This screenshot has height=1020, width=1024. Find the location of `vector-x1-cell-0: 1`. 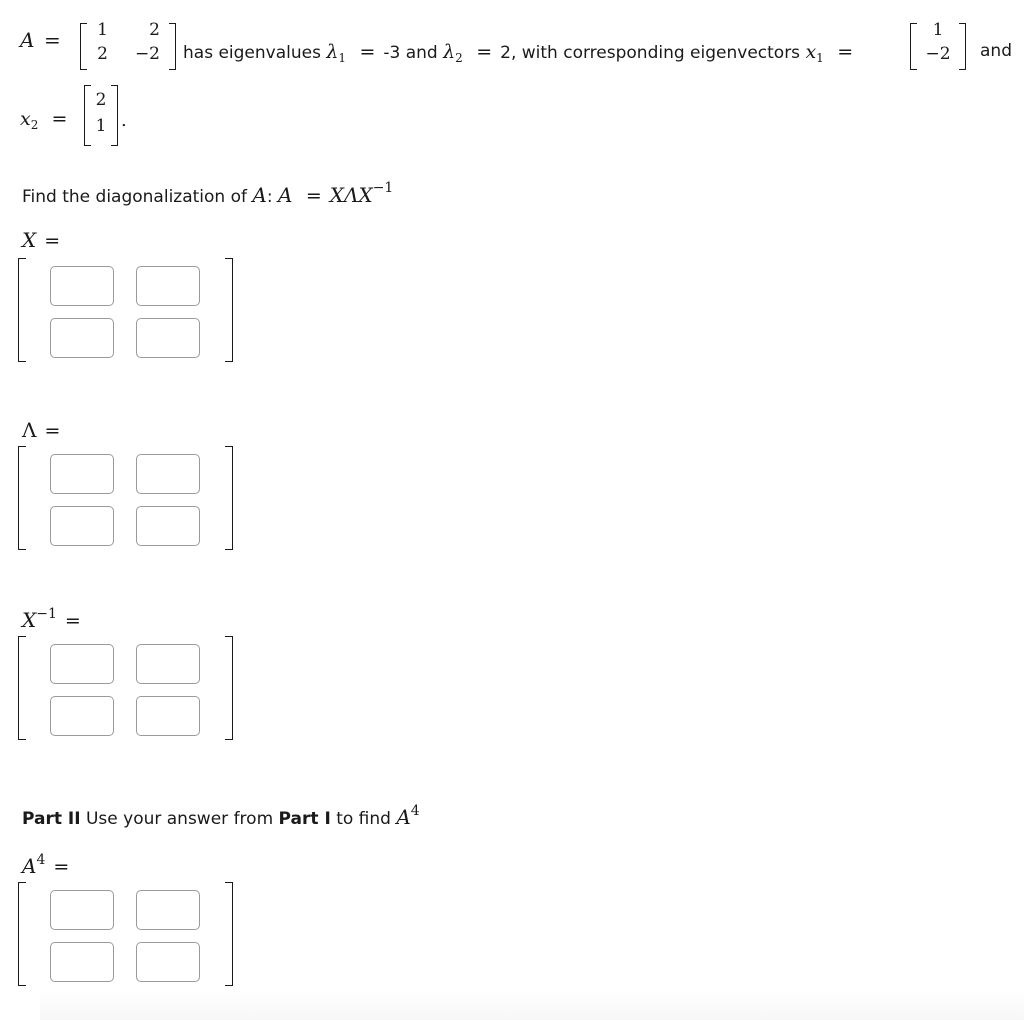

vector-x1-cell-0: 1 is located at coordinates (938, 30).